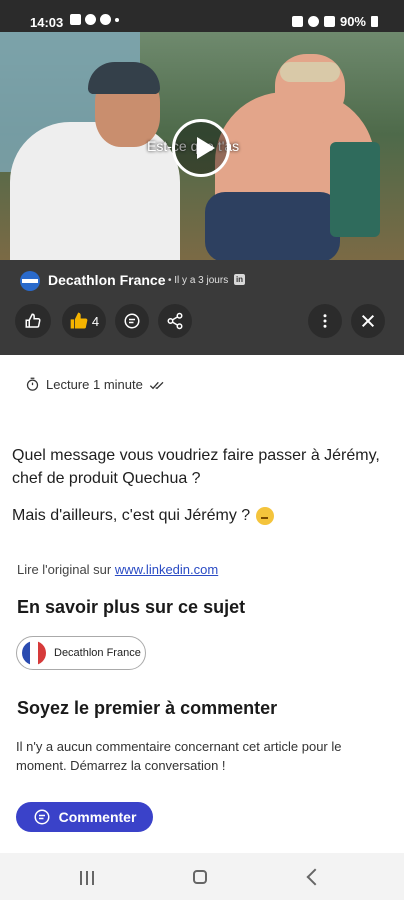  I want to click on reactions-button: 4, so click(84, 321).